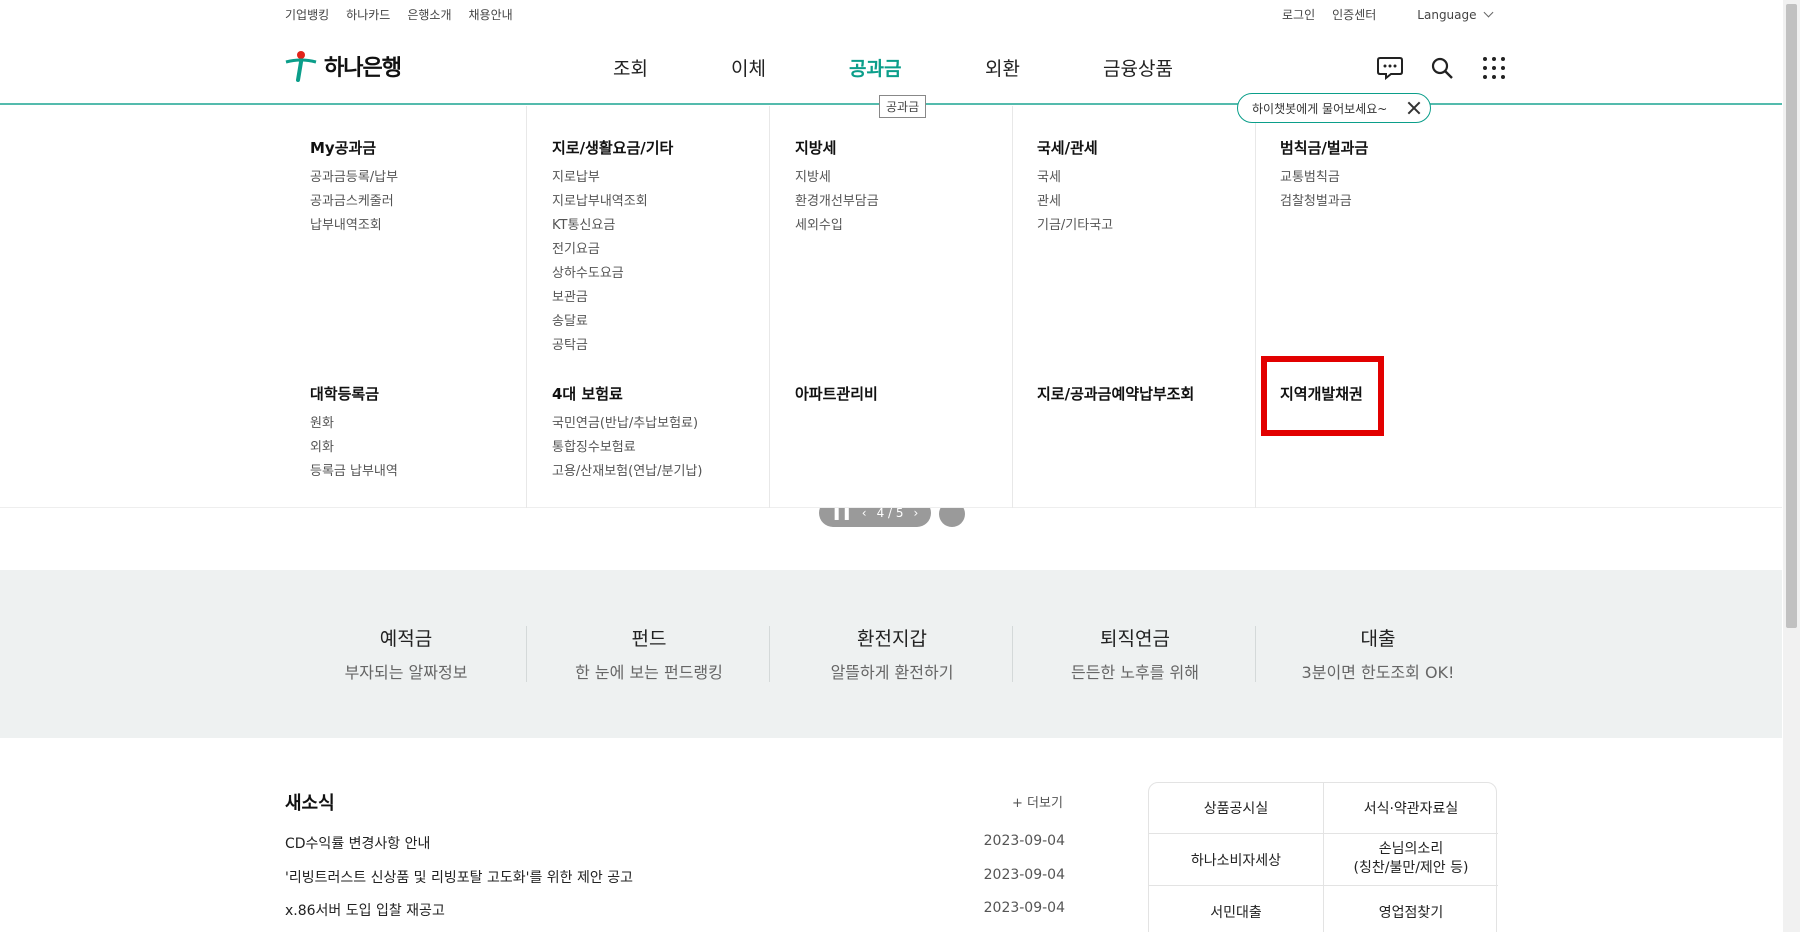  I want to click on menu-group-title: 지로/생활요금/기타, so click(612, 147).